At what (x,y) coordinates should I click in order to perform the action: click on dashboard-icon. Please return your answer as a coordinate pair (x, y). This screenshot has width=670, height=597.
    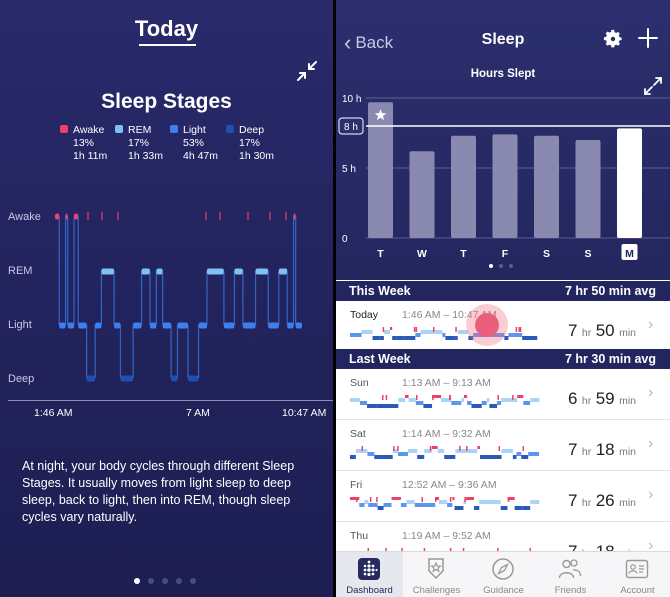
    Looking at the image, I should click on (369, 569).